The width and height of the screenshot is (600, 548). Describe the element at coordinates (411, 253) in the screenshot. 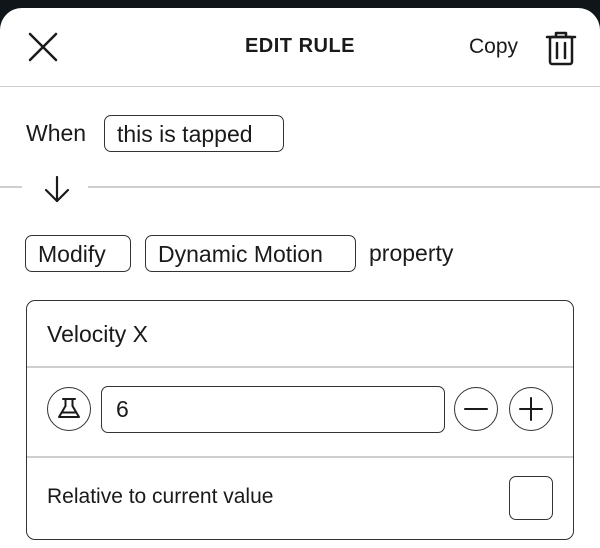

I see `property-label: property` at that location.